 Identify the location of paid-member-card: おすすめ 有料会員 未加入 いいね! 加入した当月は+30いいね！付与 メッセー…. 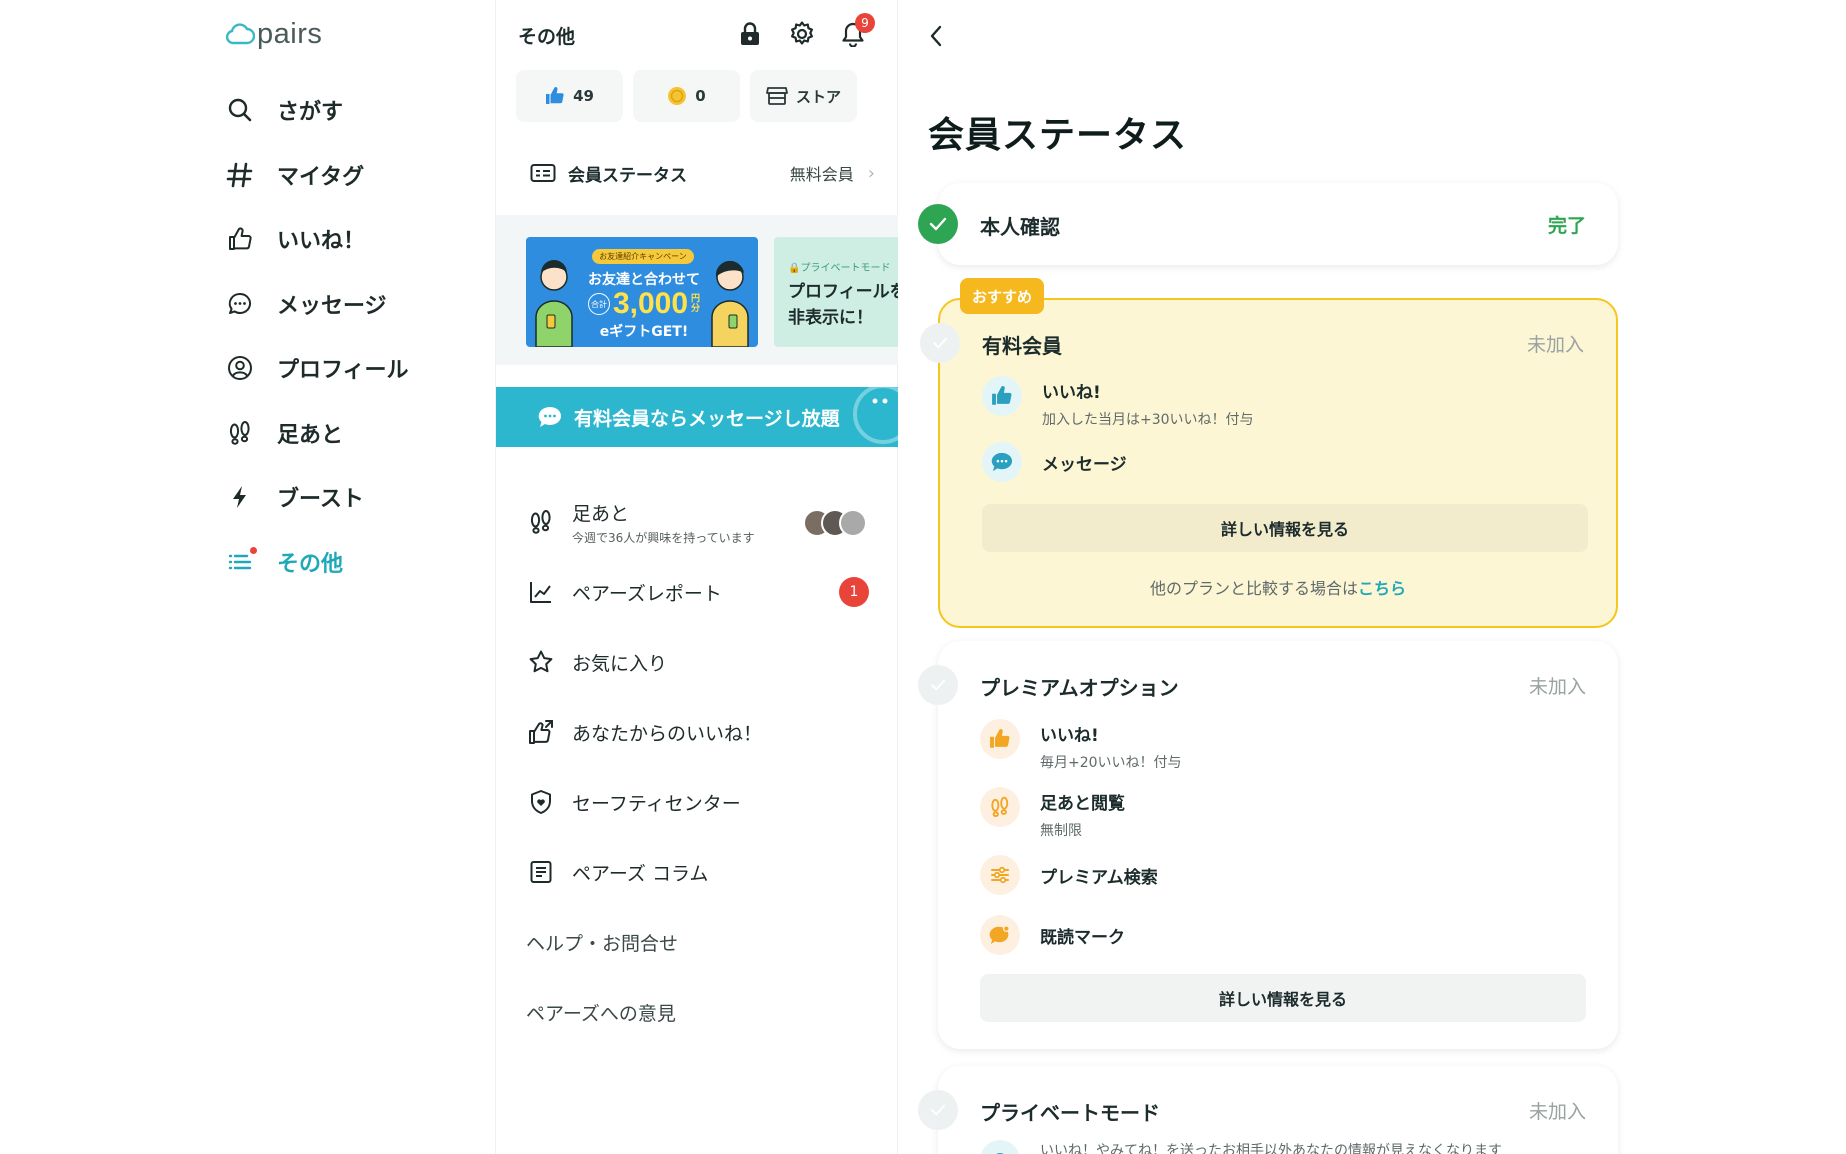
(1269, 453).